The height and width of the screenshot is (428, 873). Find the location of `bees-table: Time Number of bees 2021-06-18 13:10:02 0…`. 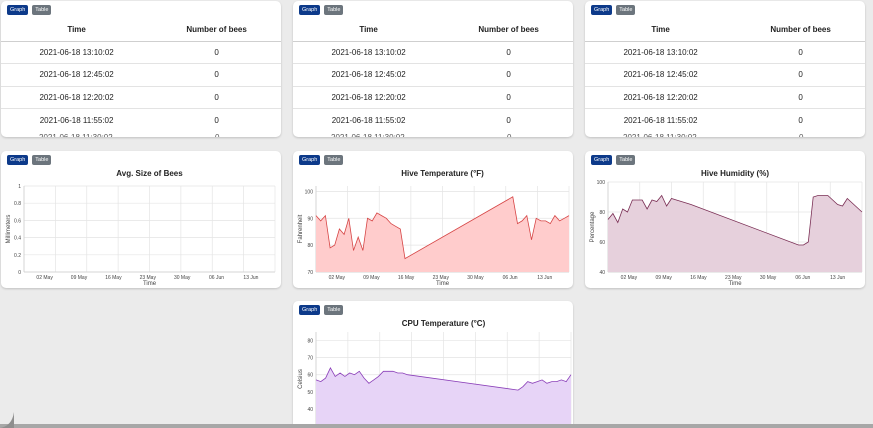

bees-table: Time Number of bees 2021-06-18 13:10:02 0… is located at coordinates (433, 74).